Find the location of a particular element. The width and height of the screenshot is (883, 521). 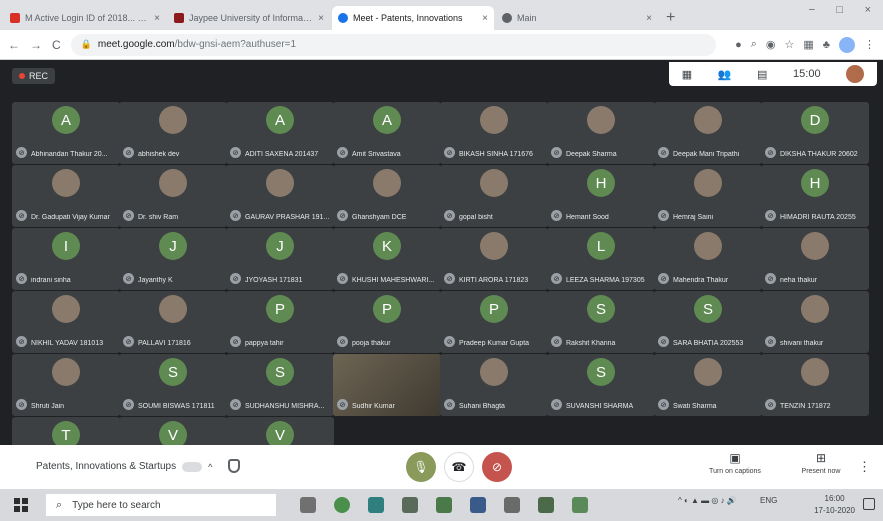

camera-button: ⊘ is located at coordinates (497, 467).